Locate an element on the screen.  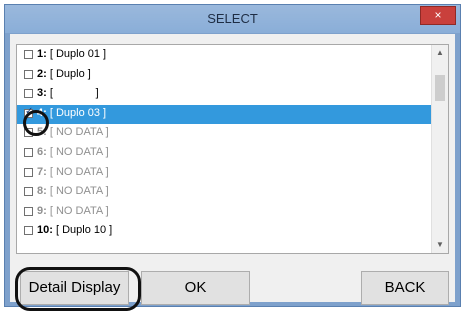
list-item: 3: [ ] is located at coordinates (225, 94).